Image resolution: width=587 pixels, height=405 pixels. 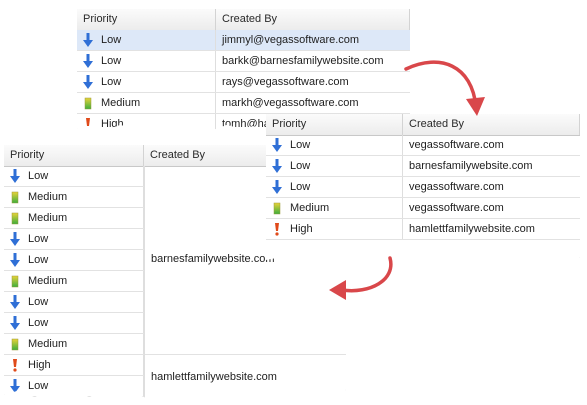 I want to click on grid-1-header: Priority Created By, so click(x=243, y=20).